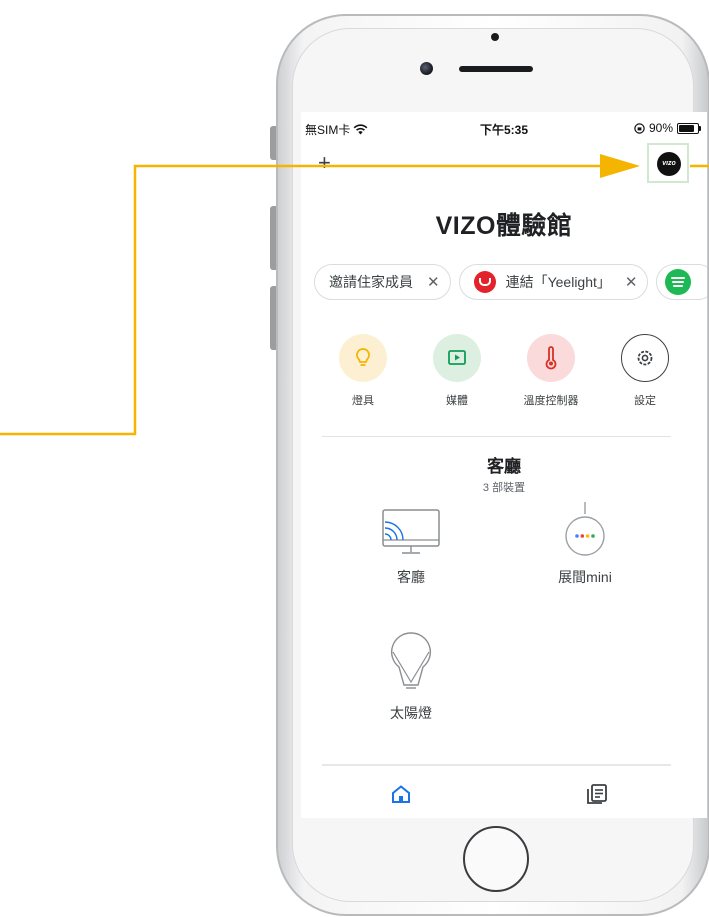  Describe the element at coordinates (504, 792) in the screenshot. I see `bottom-tab-bar` at that location.